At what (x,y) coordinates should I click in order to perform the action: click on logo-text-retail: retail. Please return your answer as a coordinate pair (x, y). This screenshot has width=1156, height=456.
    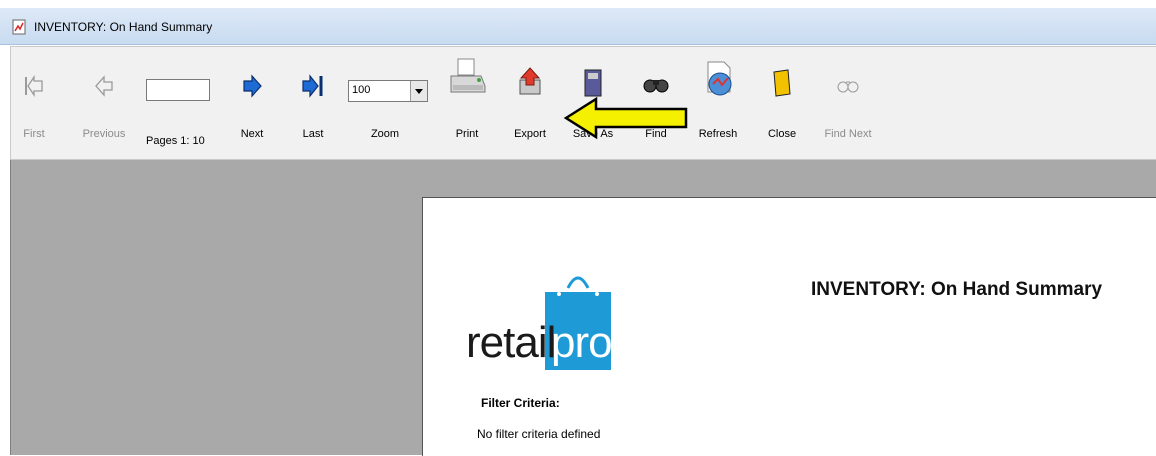
    Looking at the image, I should click on (511, 342).